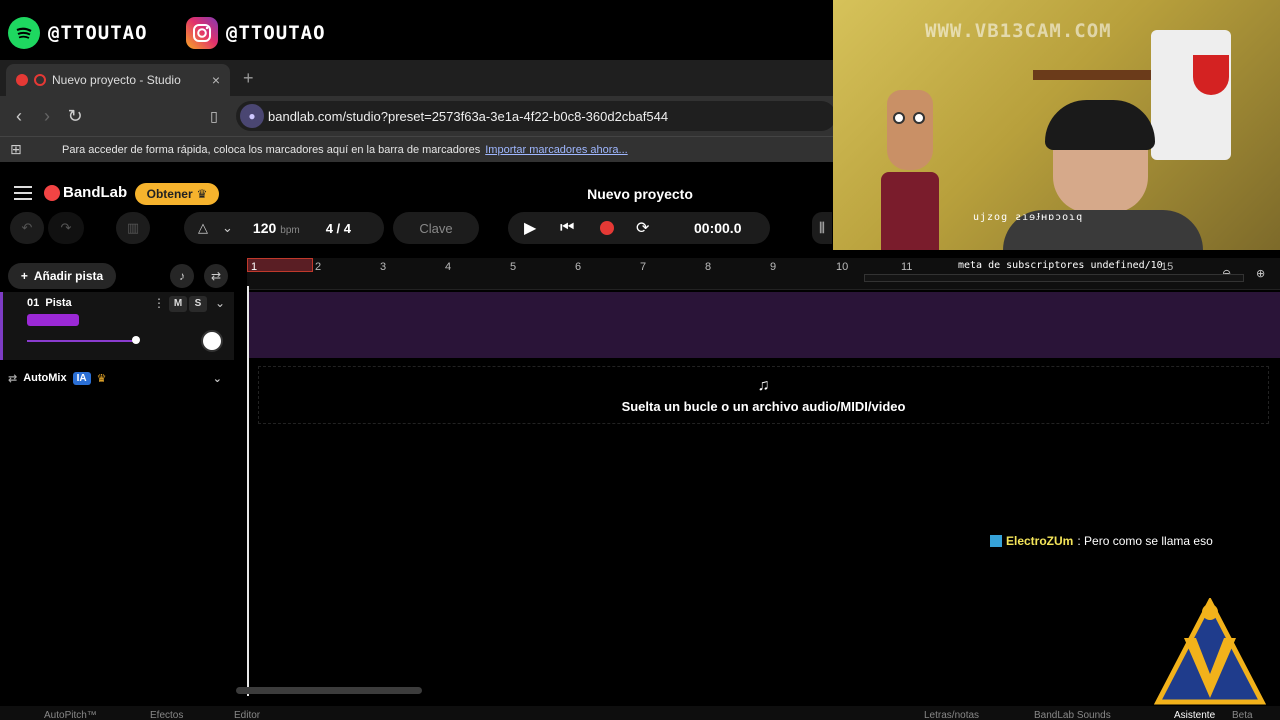 The height and width of the screenshot is (720, 1280). I want to click on bpm-unit: bpm, so click(290, 230).